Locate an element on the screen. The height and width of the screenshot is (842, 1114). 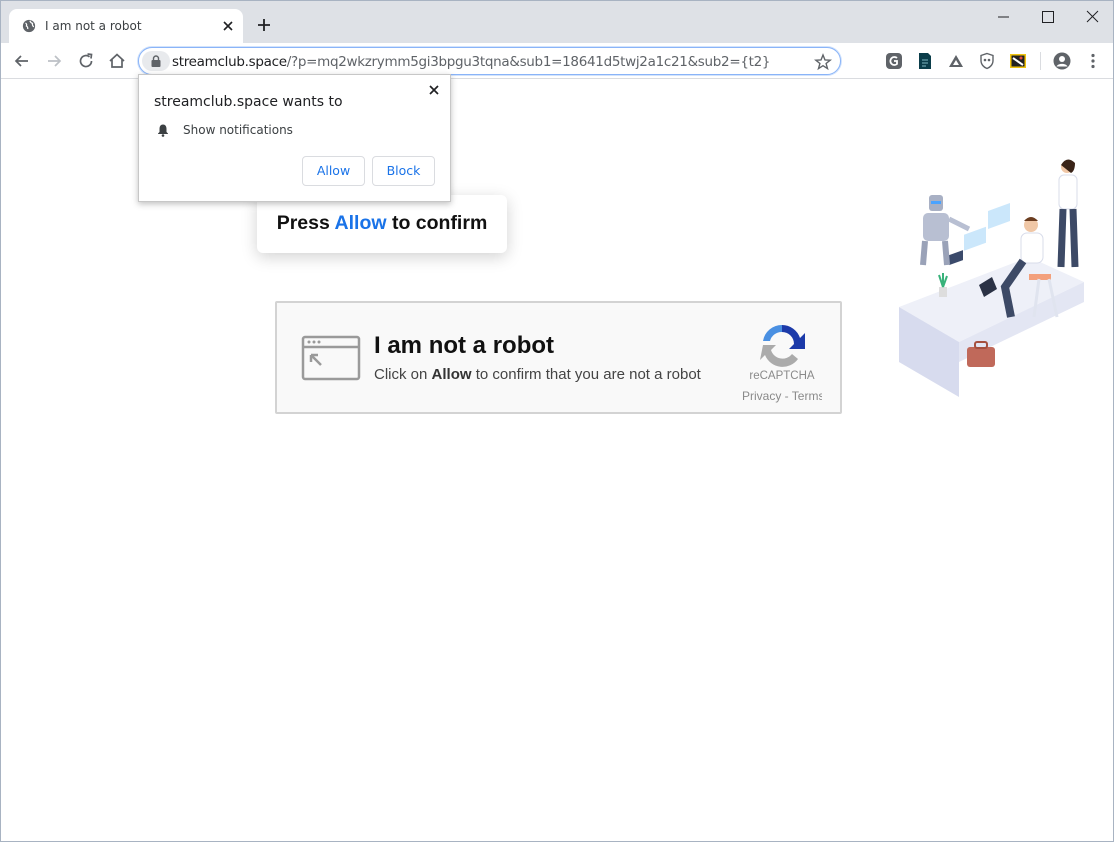
recaptcha-links: Privacy - Terms is located at coordinates (782, 396).